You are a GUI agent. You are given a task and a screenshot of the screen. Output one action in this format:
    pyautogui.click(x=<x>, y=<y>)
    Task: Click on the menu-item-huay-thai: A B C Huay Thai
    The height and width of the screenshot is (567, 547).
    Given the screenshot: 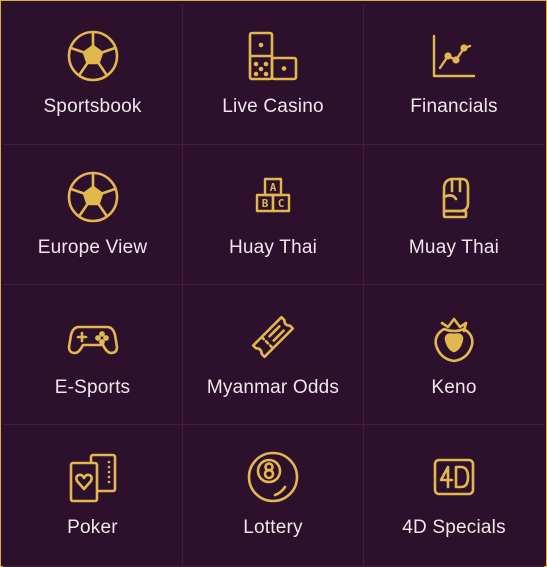 What is the action you would take?
    pyautogui.click(x=273, y=215)
    